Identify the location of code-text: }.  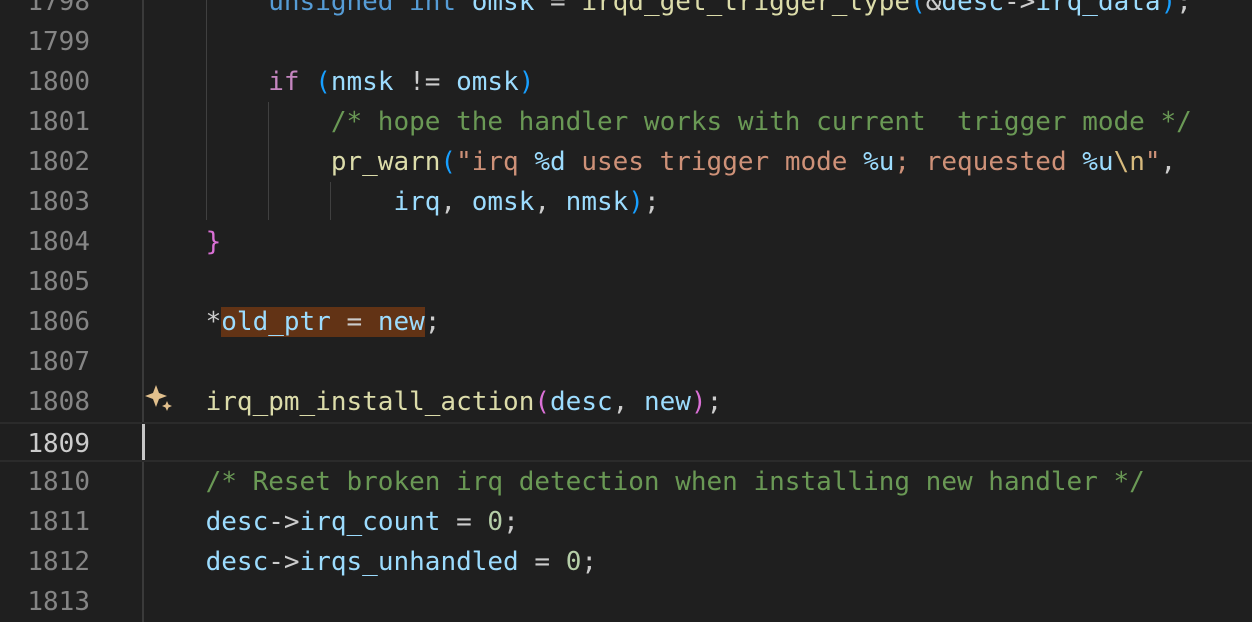
(182, 242).